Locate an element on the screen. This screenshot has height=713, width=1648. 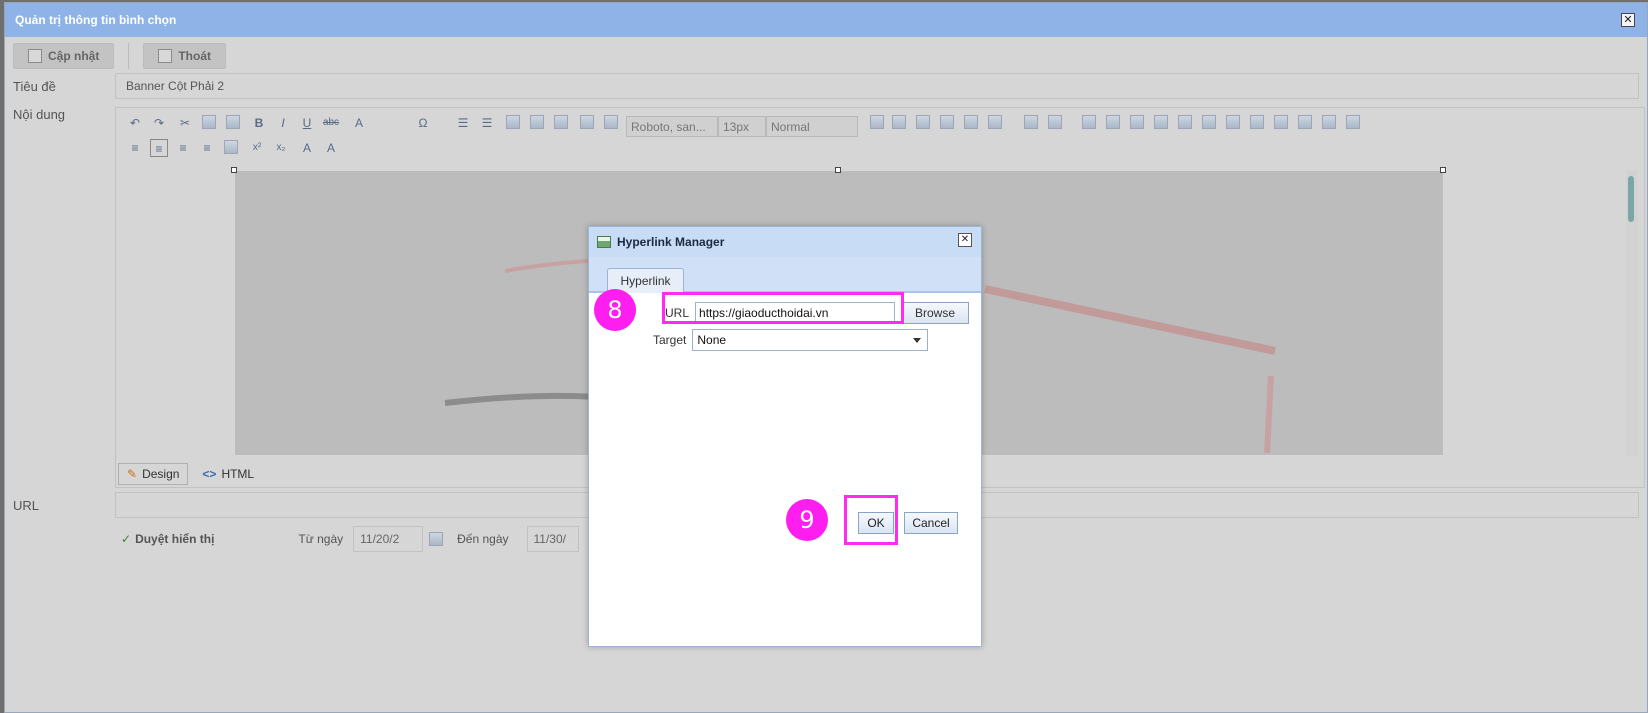
editor-scrollbar is located at coordinates (1632, 313).